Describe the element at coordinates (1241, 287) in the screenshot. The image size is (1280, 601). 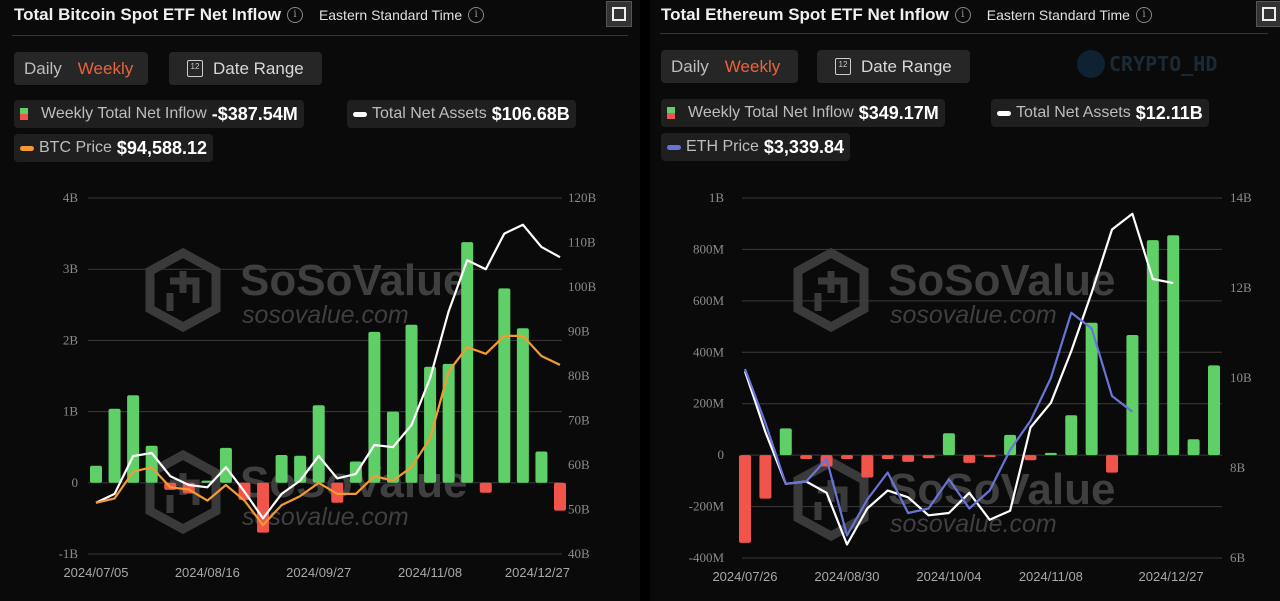
I see `y-right-tick-label: 12B` at that location.